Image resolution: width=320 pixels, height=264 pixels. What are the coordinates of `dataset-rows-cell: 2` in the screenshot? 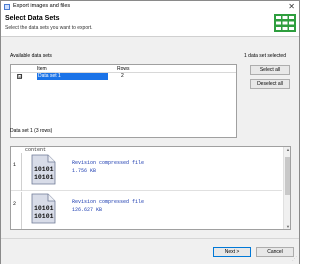 It's located at (122, 76).